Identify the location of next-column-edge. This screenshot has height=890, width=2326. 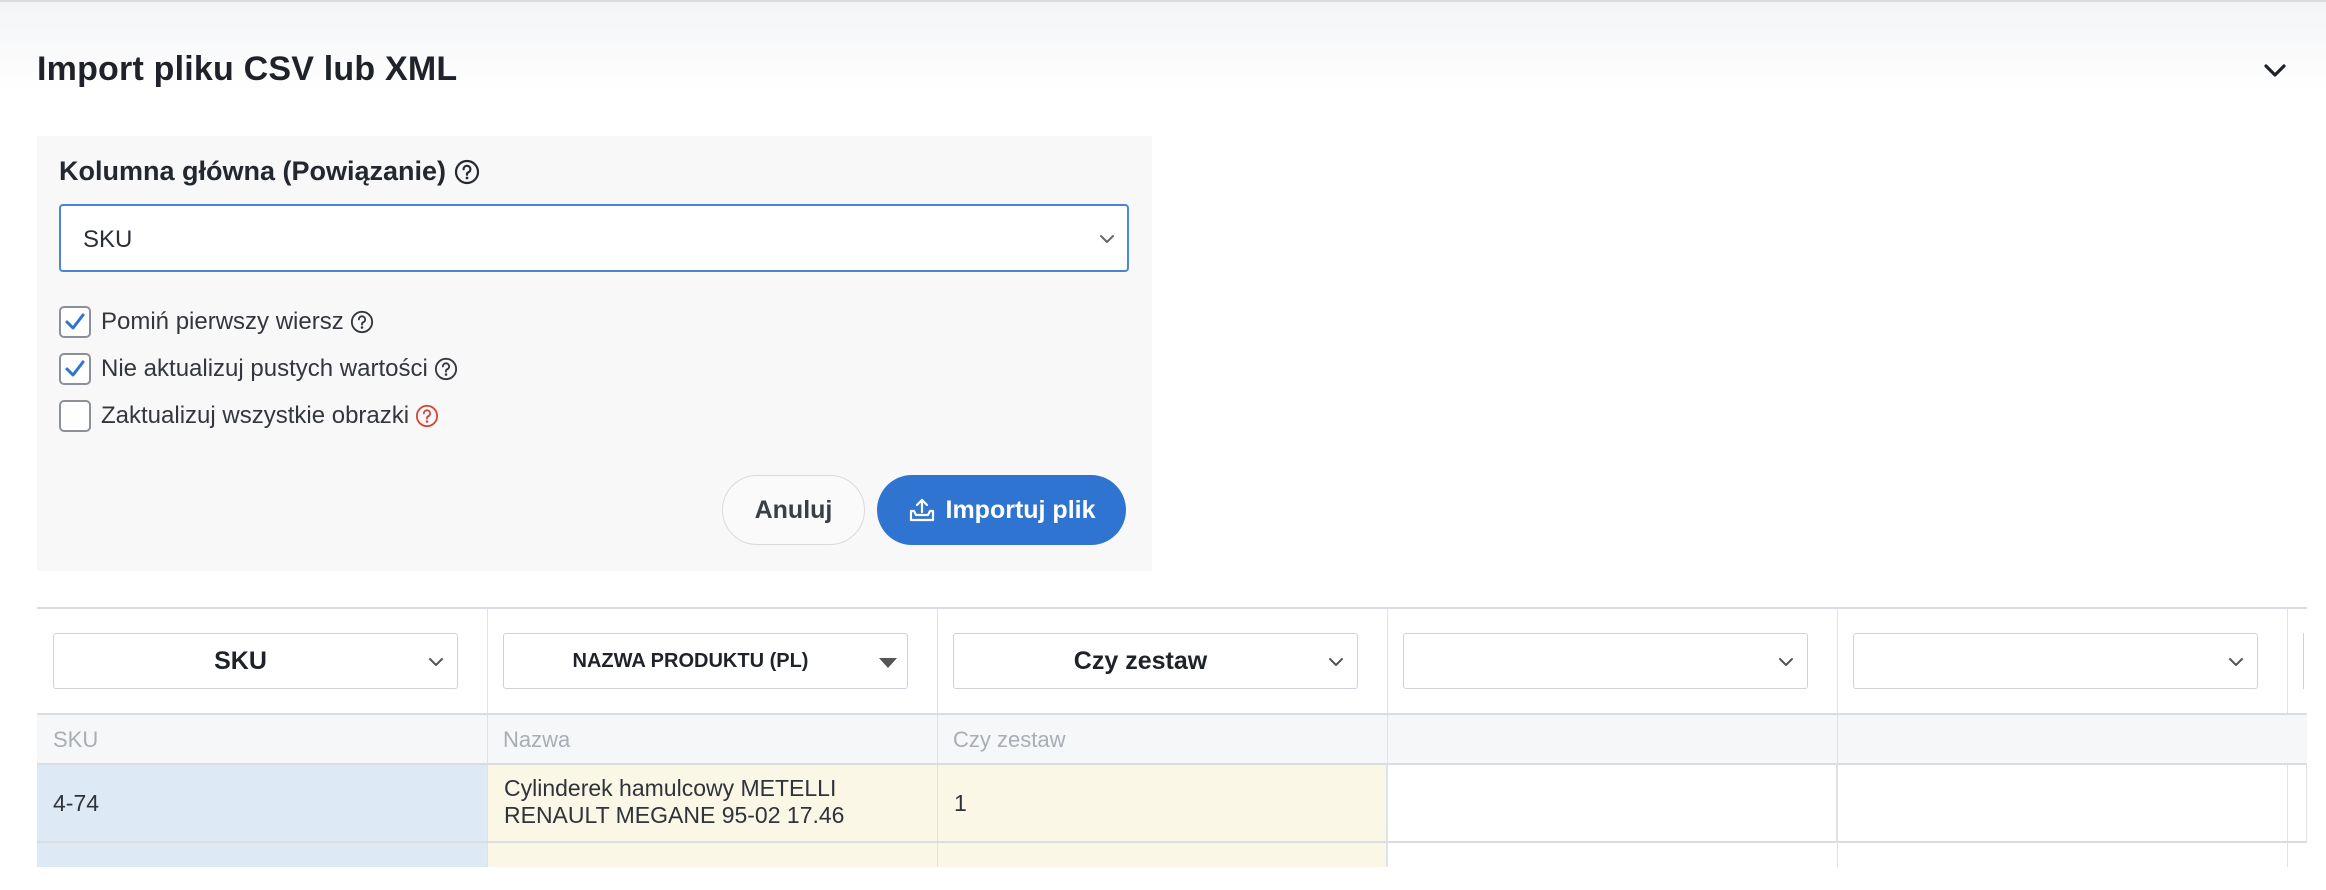
(2305, 661).